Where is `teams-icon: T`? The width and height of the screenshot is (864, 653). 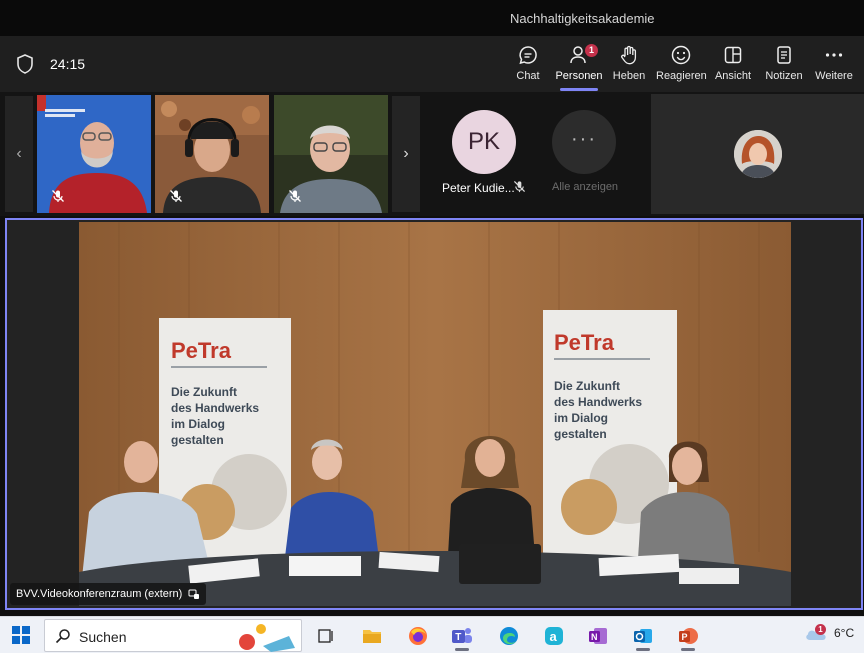
teams-icon: T is located at coordinates (462, 635).